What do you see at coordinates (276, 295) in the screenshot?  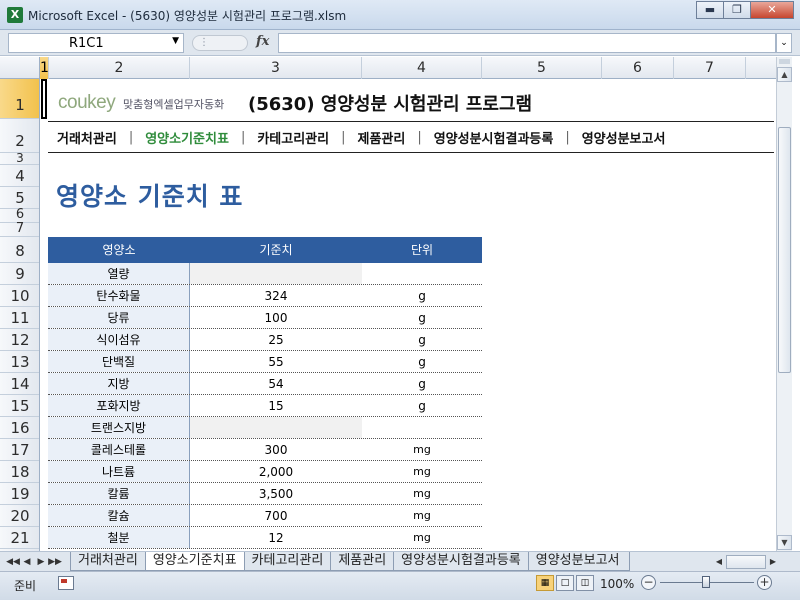 I see `standard-value: 324` at bounding box center [276, 295].